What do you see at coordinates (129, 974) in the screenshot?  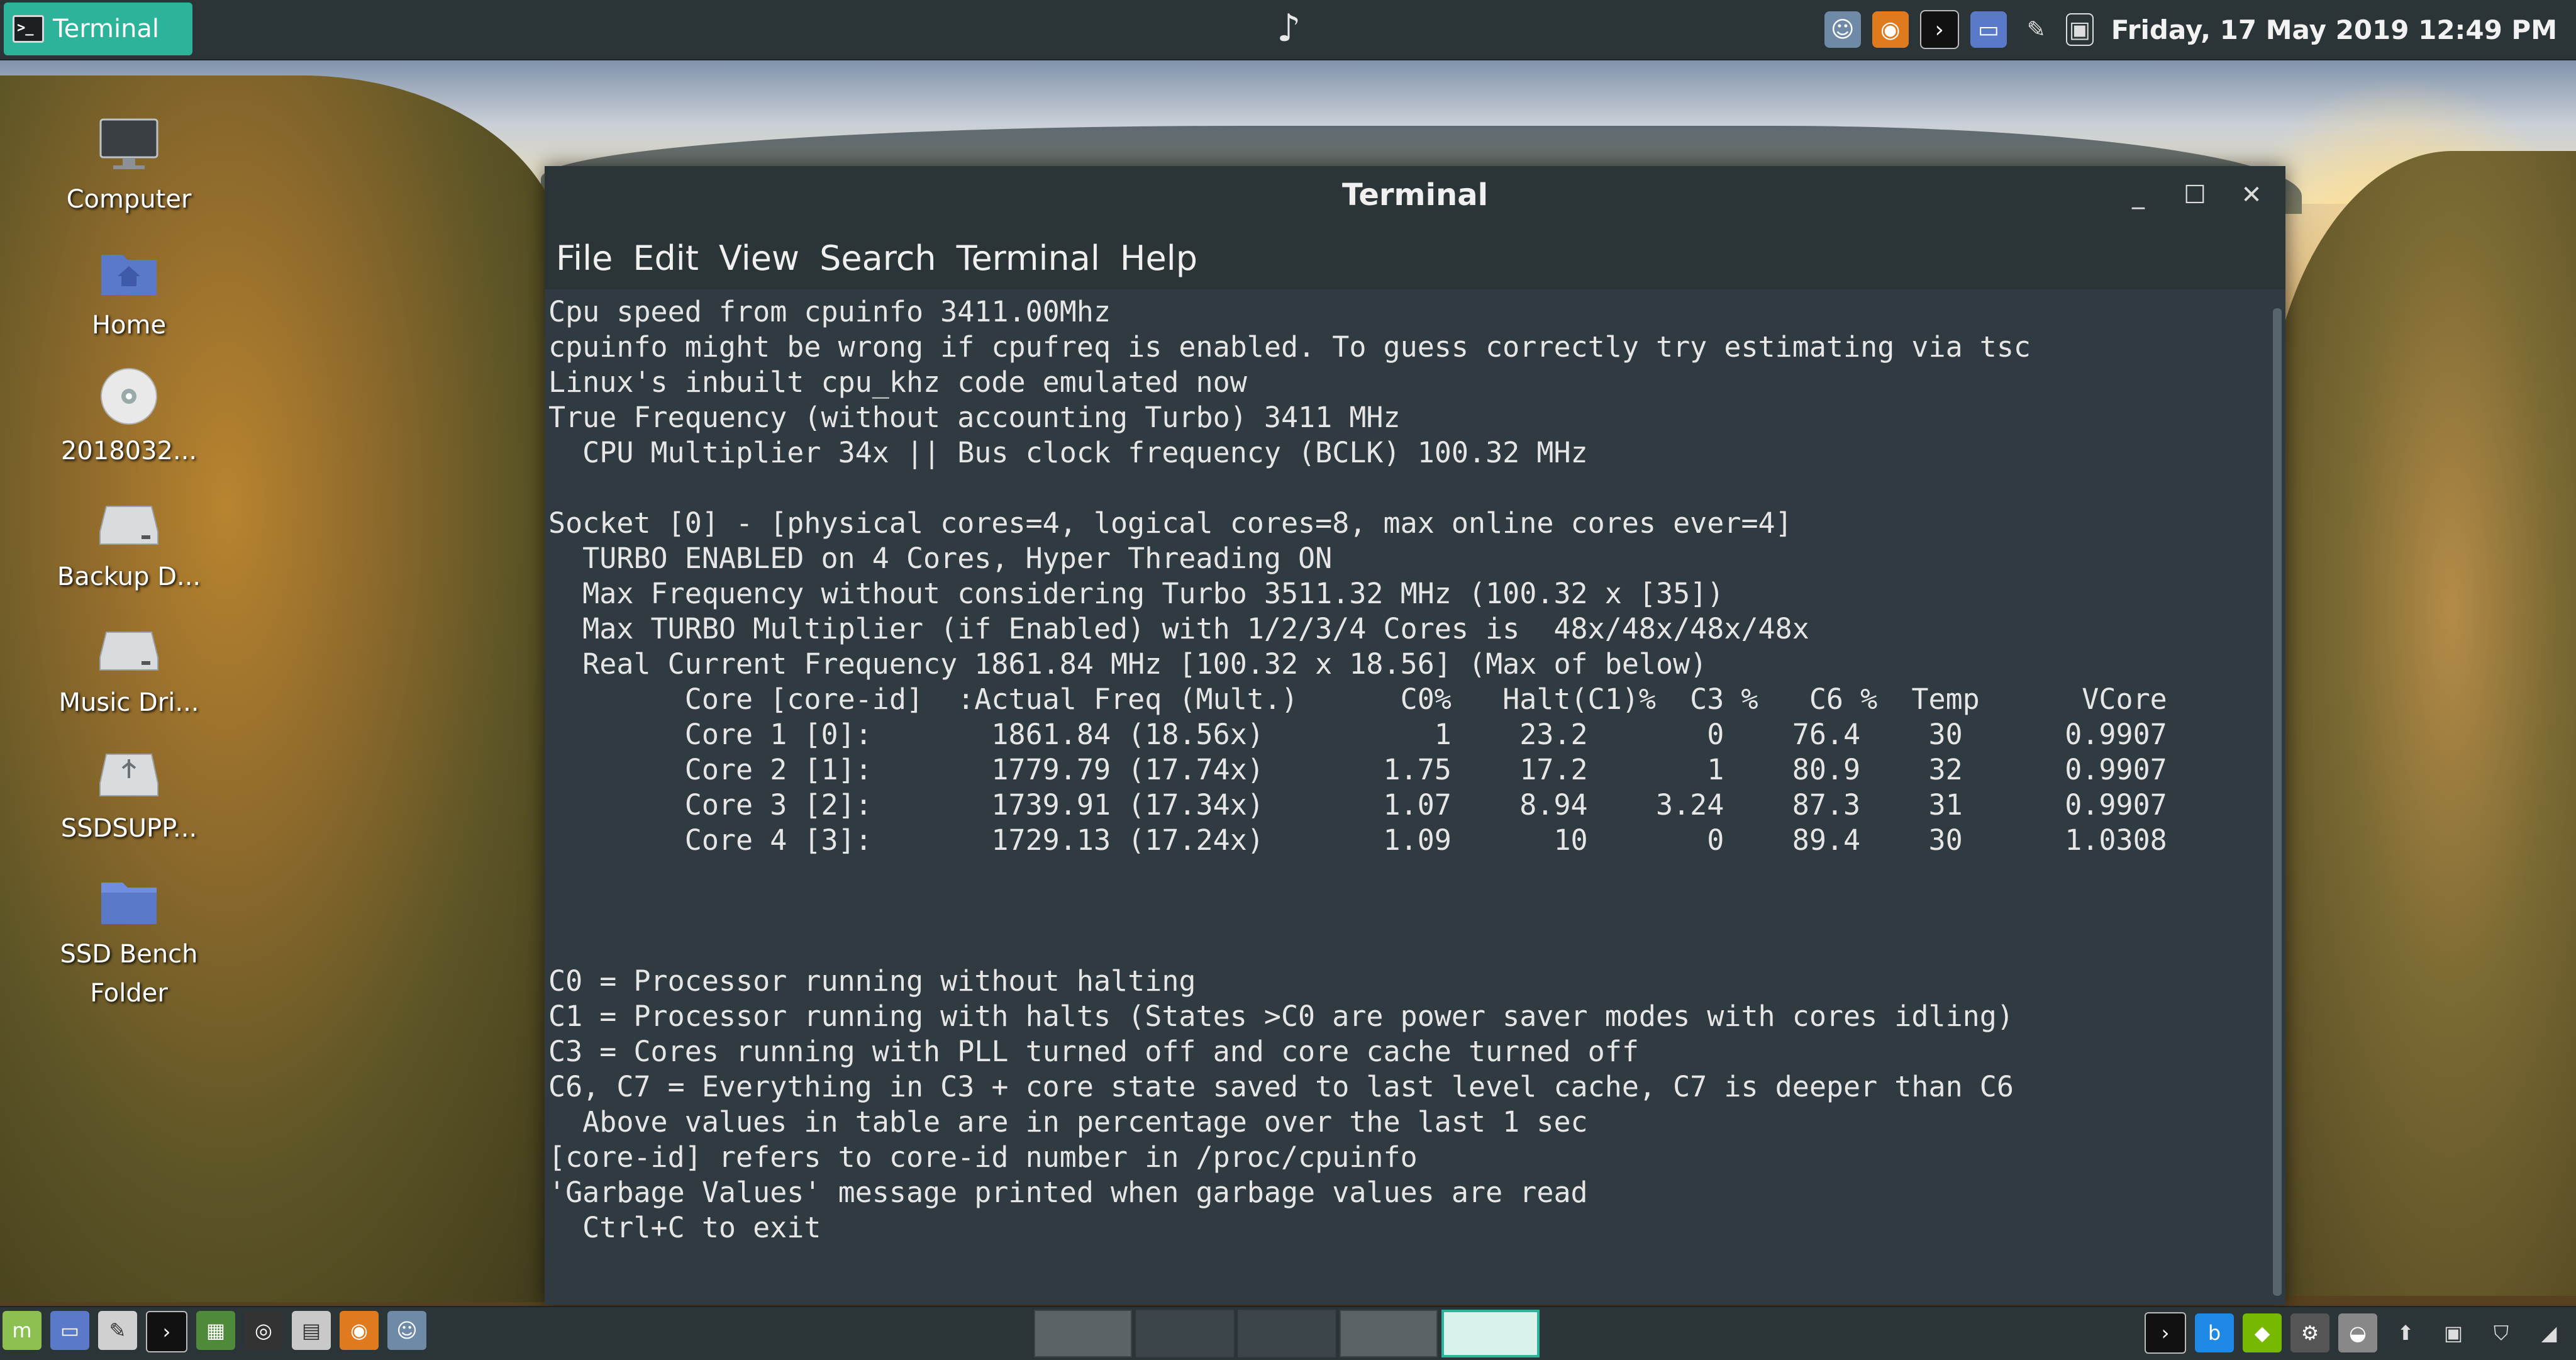 I see `desktop-label: SSD Bench Folder` at bounding box center [129, 974].